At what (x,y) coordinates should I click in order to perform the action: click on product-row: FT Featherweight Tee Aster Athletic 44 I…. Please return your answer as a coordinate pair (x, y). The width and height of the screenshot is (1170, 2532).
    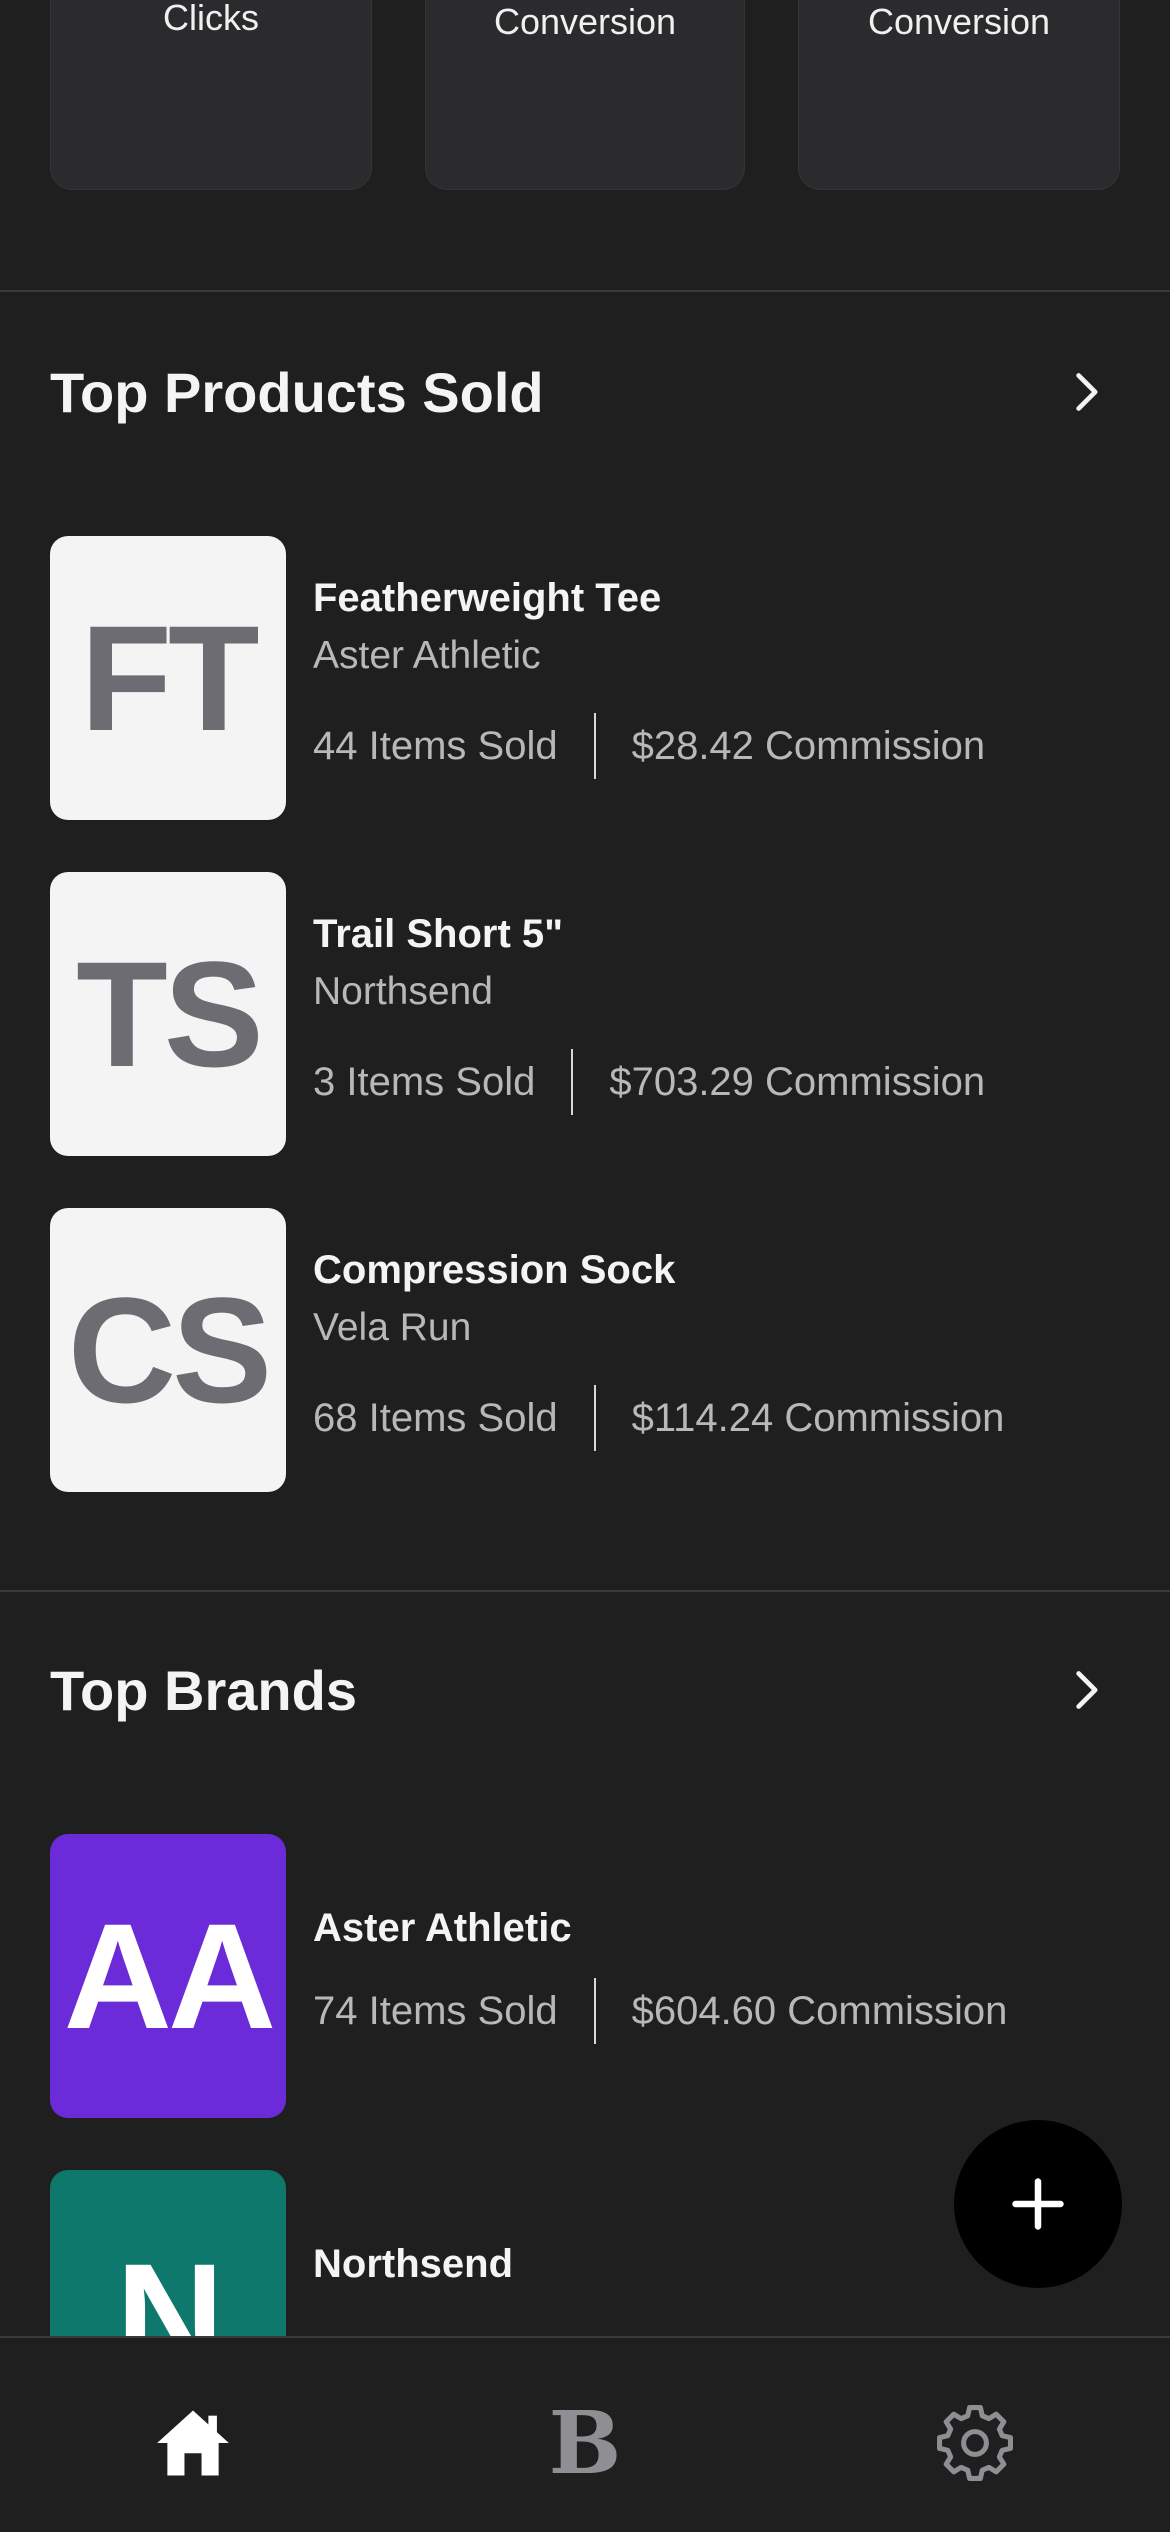
    Looking at the image, I should click on (585, 681).